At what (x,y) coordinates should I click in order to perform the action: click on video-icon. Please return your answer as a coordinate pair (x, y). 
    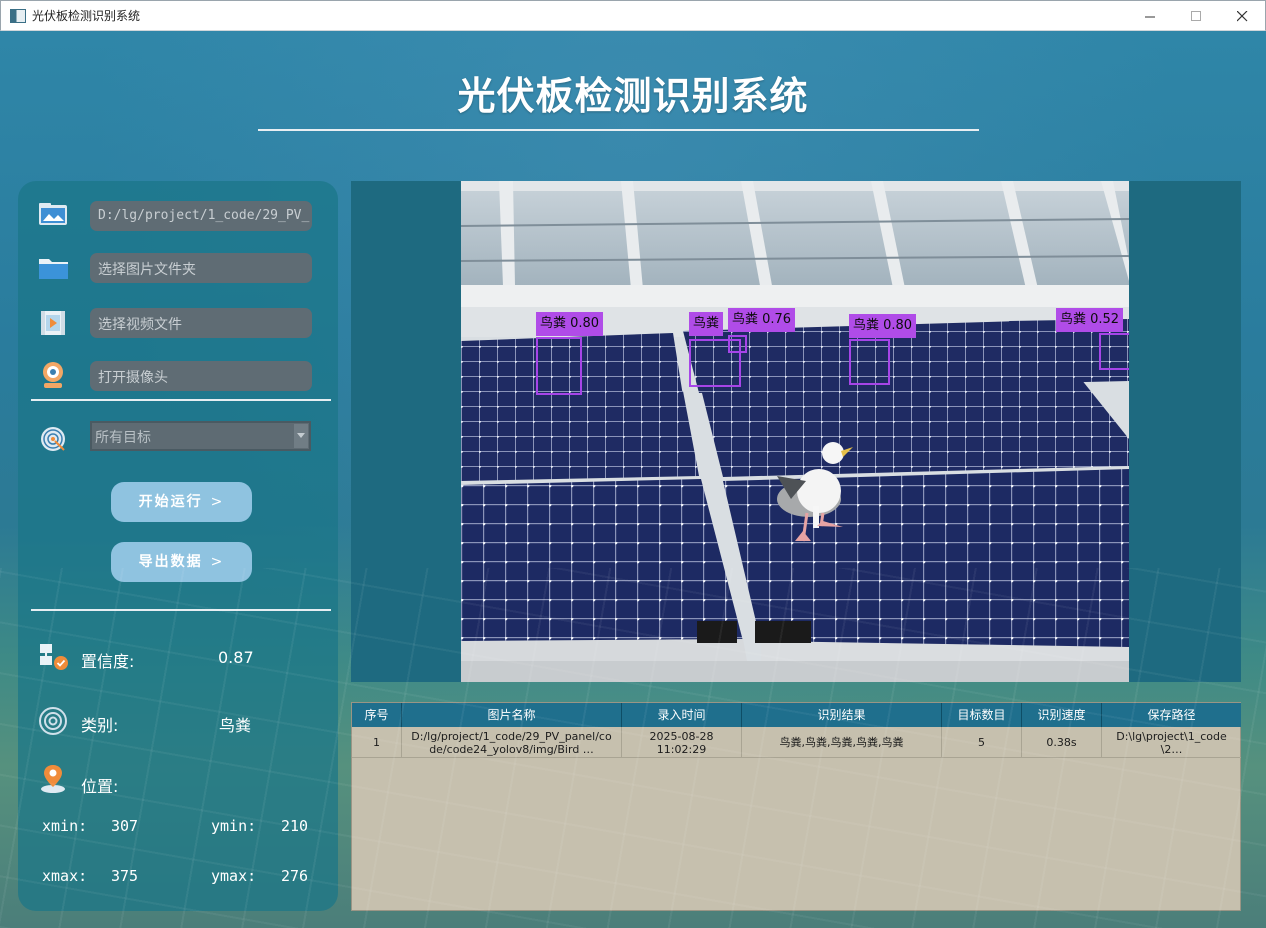
    Looking at the image, I should click on (54, 323).